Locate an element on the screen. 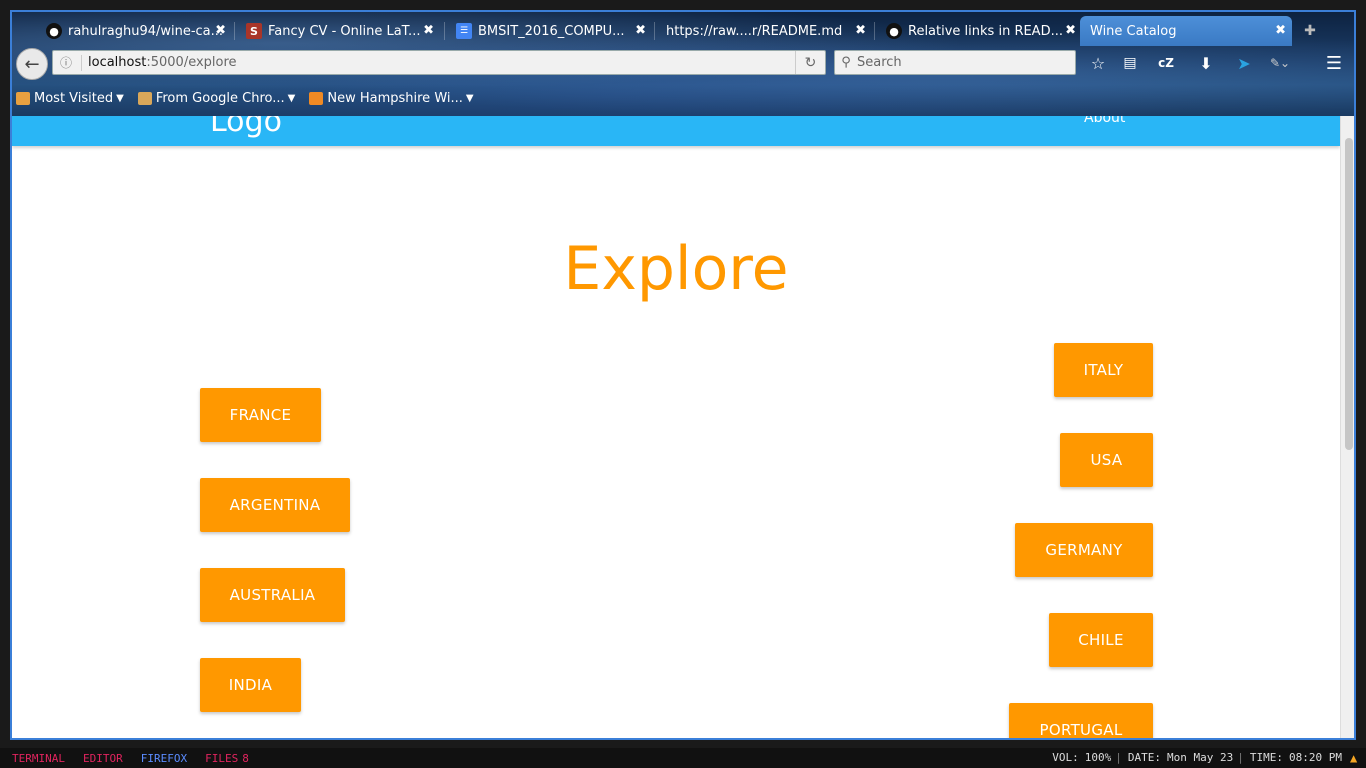 This screenshot has width=1366, height=768. page-title: Explore is located at coordinates (676, 269).